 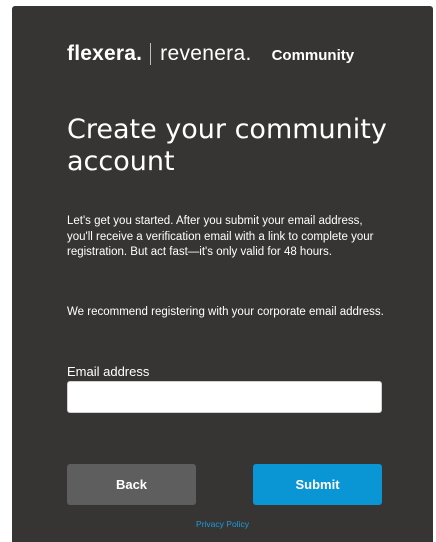 I want to click on back-button: Back, so click(x=131, y=484).